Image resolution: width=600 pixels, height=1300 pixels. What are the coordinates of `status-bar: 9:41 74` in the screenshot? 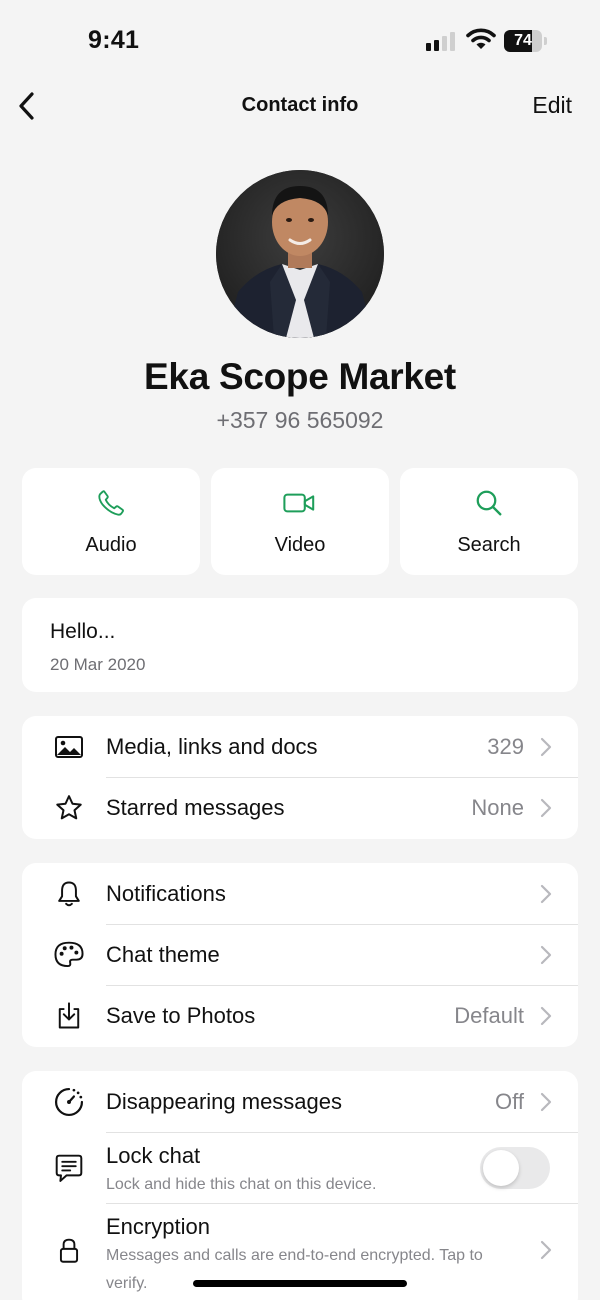 It's located at (300, 40).